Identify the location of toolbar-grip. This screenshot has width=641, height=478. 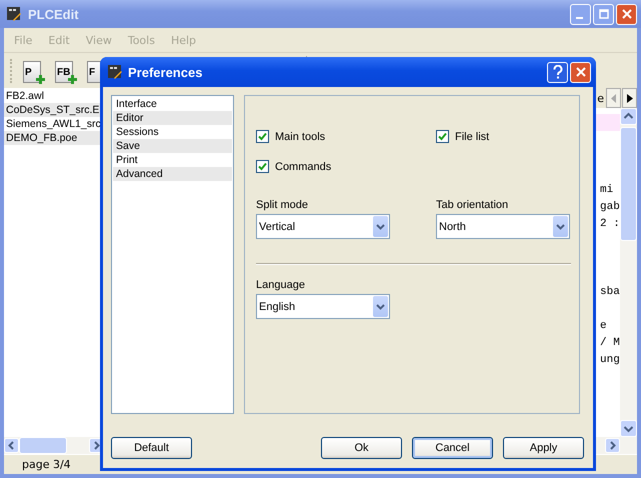
(12, 70).